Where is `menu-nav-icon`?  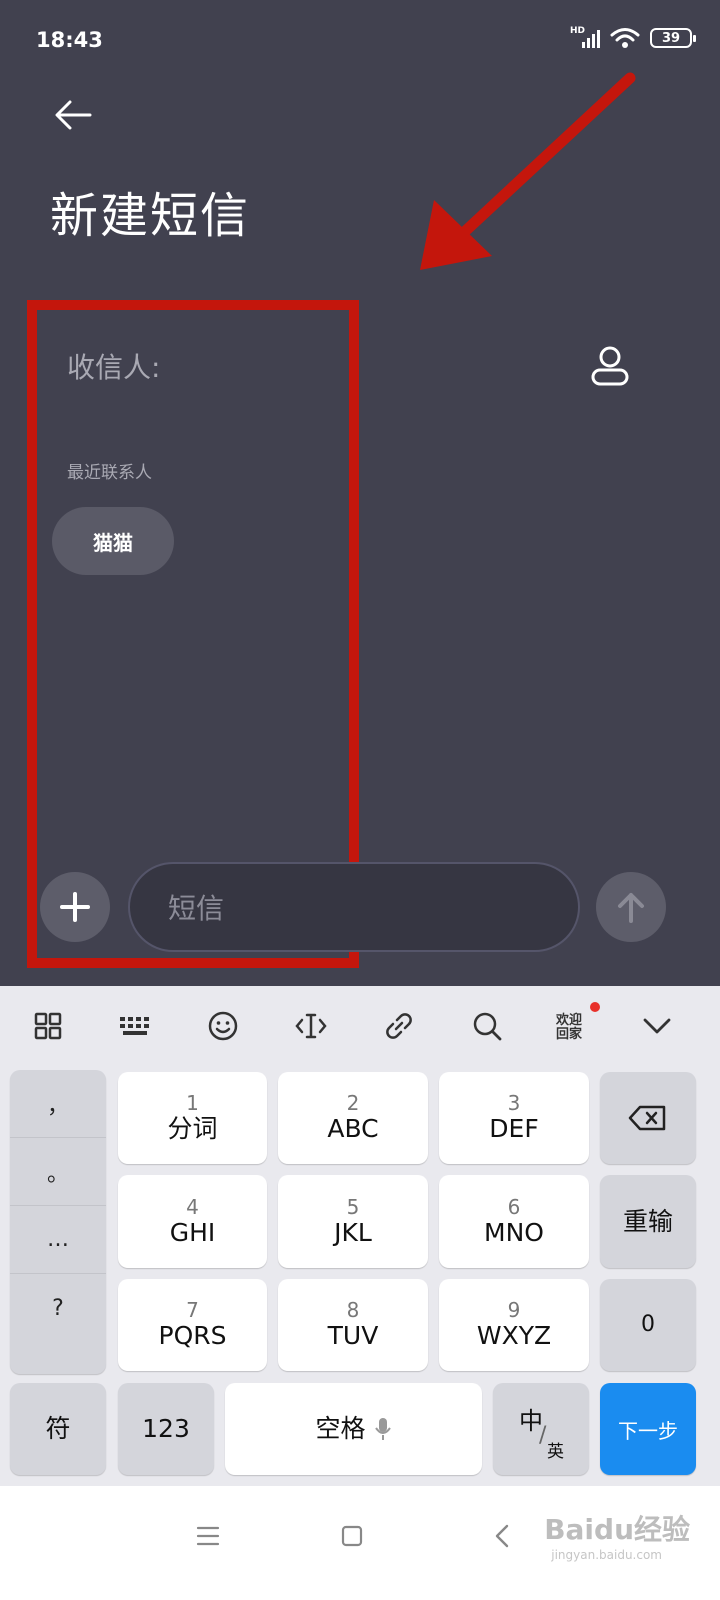 menu-nav-icon is located at coordinates (208, 1536).